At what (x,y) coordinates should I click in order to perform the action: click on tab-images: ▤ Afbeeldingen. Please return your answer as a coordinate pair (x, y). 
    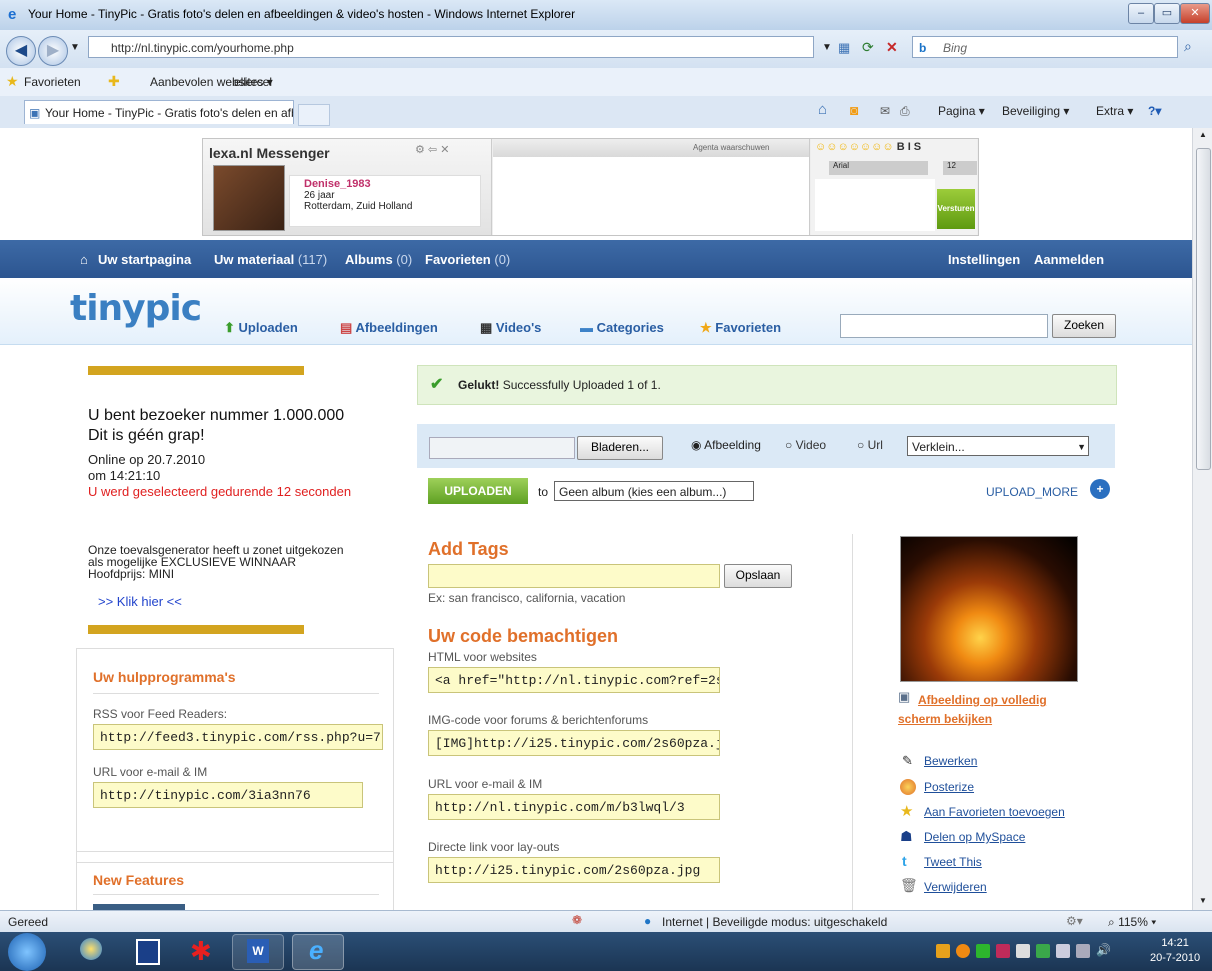
    Looking at the image, I should click on (389, 328).